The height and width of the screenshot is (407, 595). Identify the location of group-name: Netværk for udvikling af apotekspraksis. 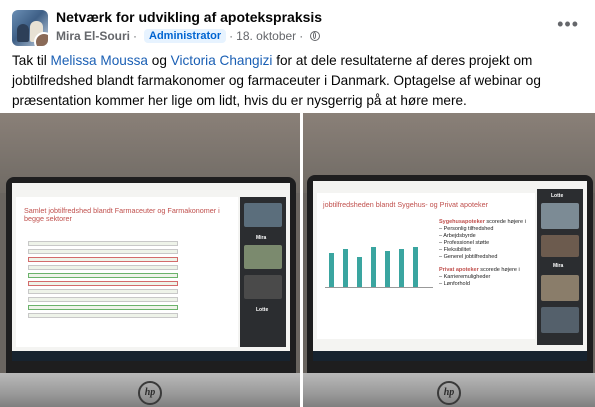
(189, 17).